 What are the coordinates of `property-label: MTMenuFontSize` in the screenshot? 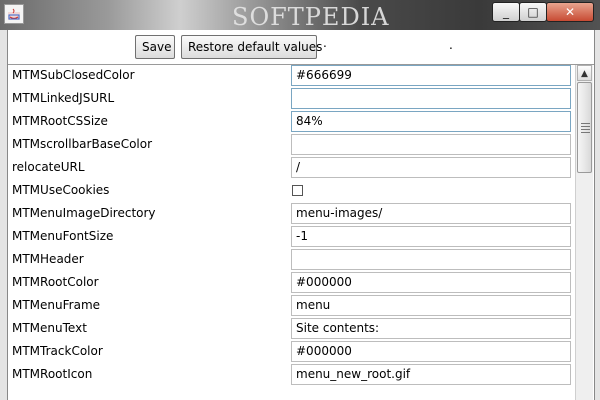 It's located at (63, 236).